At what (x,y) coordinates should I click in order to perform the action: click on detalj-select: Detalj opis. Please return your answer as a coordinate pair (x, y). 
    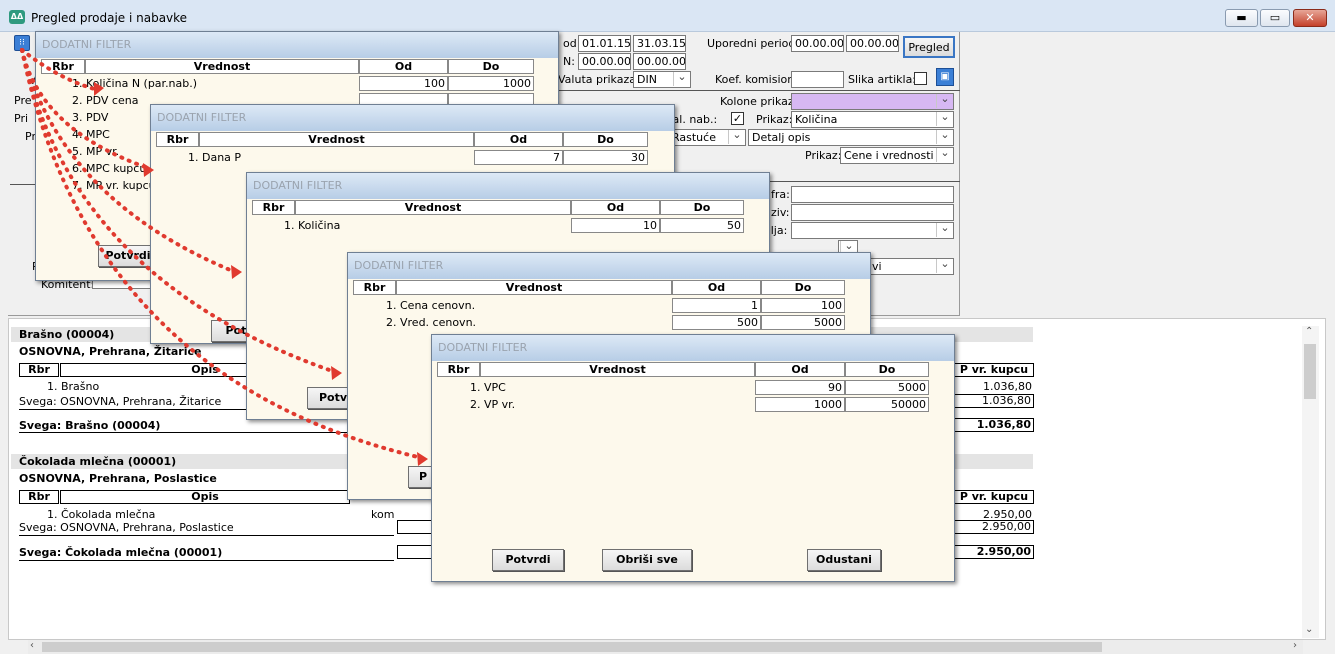
    Looking at the image, I should click on (851, 137).